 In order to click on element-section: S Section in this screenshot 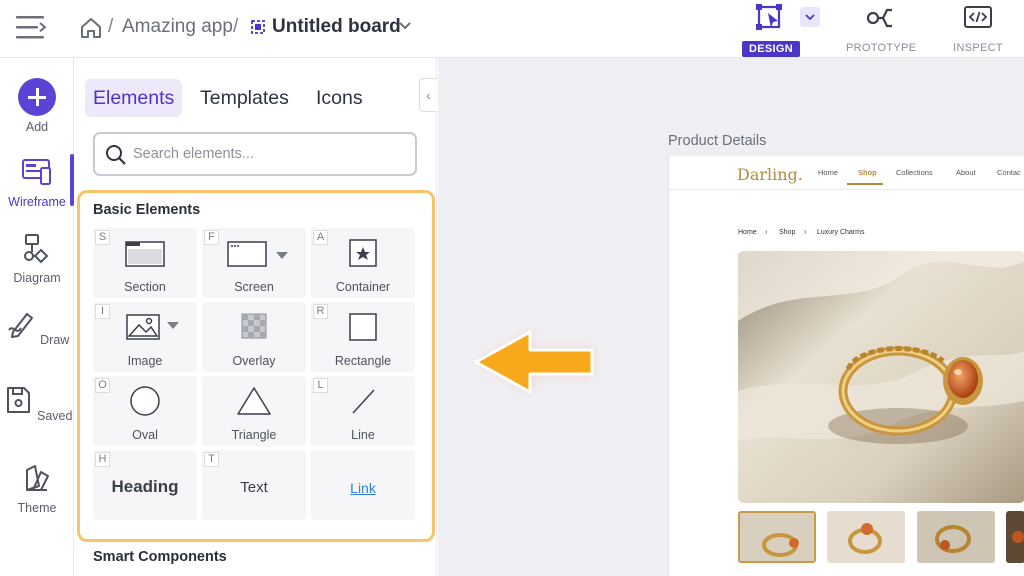, I will do `click(145, 263)`.